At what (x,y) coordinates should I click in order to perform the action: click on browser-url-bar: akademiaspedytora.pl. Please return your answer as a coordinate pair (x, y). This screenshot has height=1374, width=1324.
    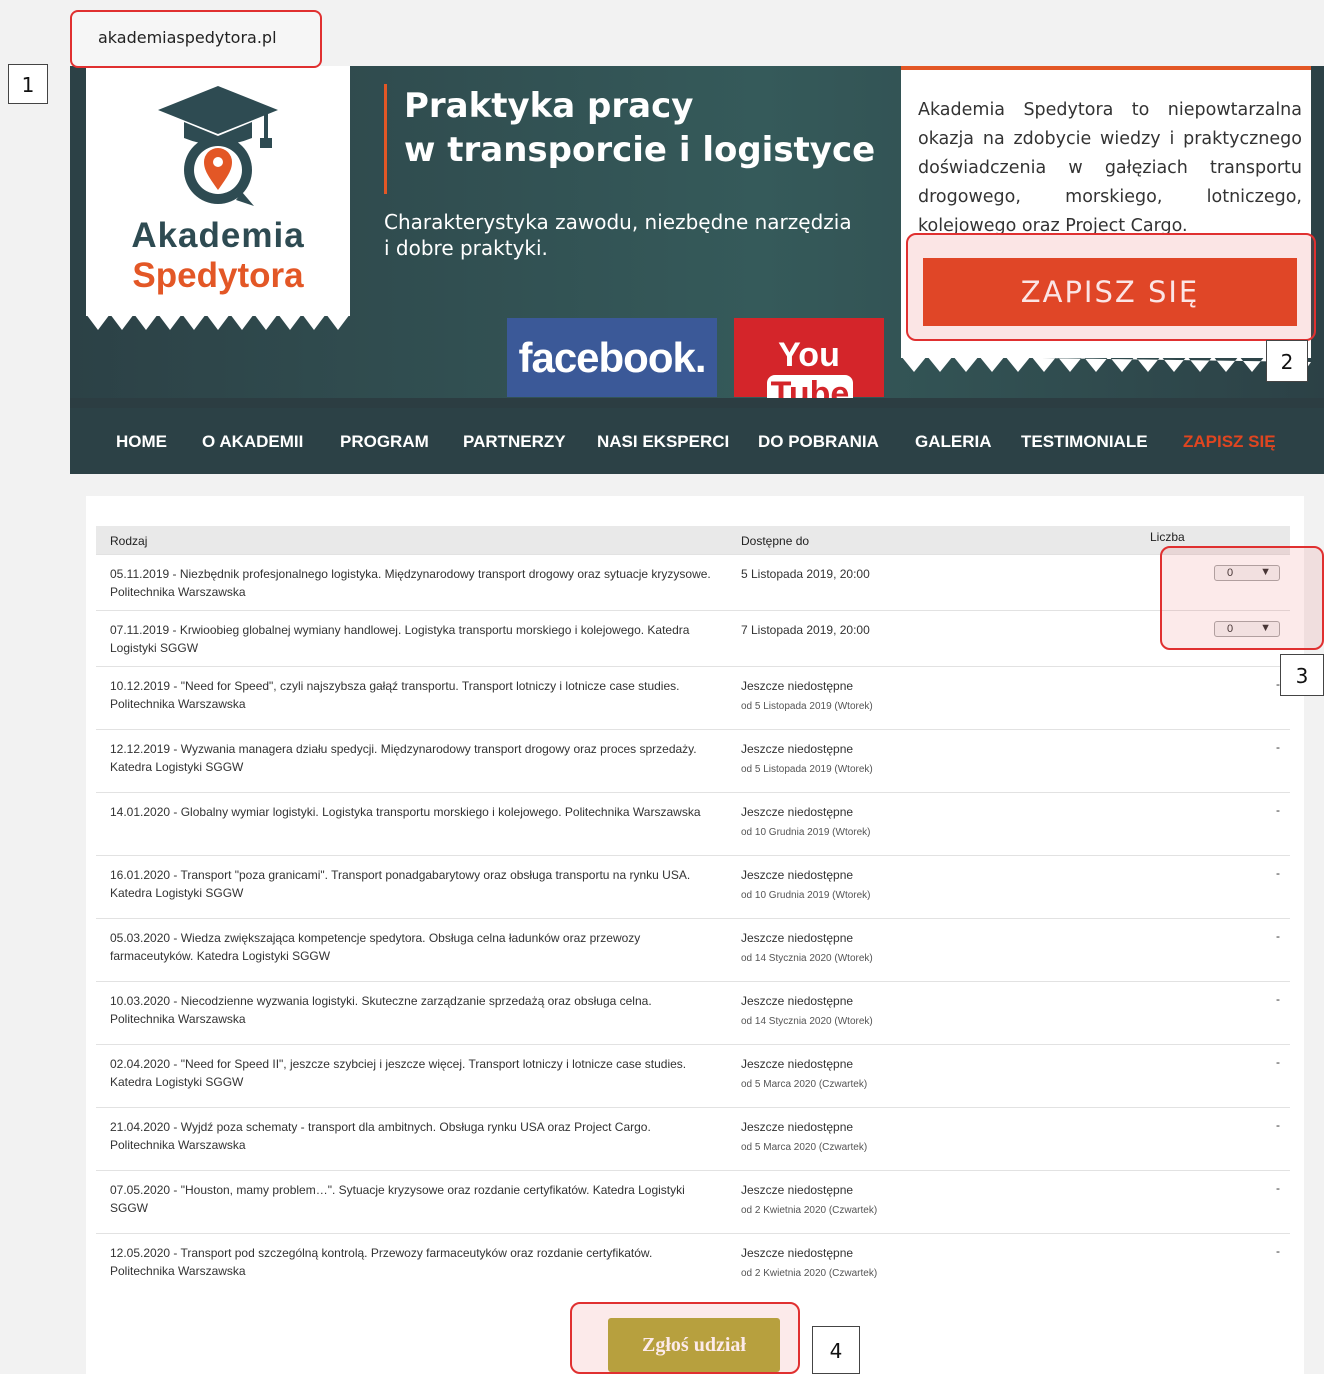
    Looking at the image, I should click on (196, 39).